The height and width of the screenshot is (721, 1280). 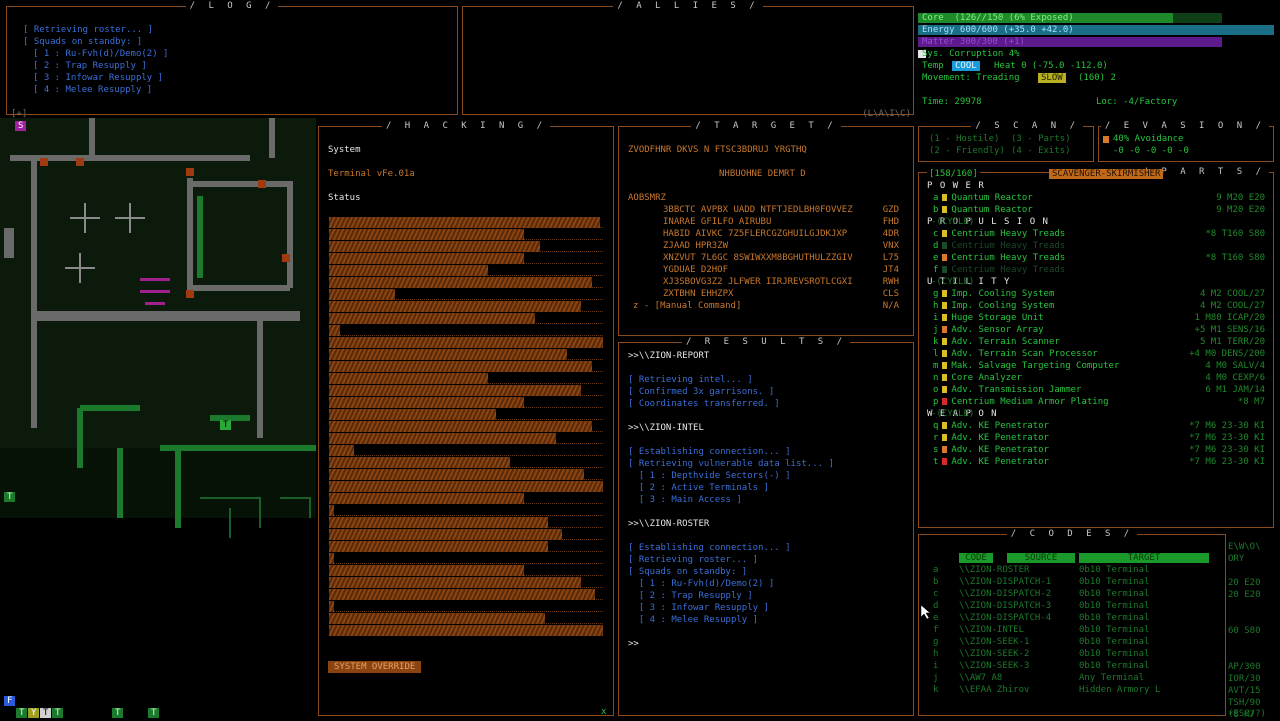 What do you see at coordinates (994, 570) in the screenshot?
I see `code-source: \\ZION-ROSTER` at bounding box center [994, 570].